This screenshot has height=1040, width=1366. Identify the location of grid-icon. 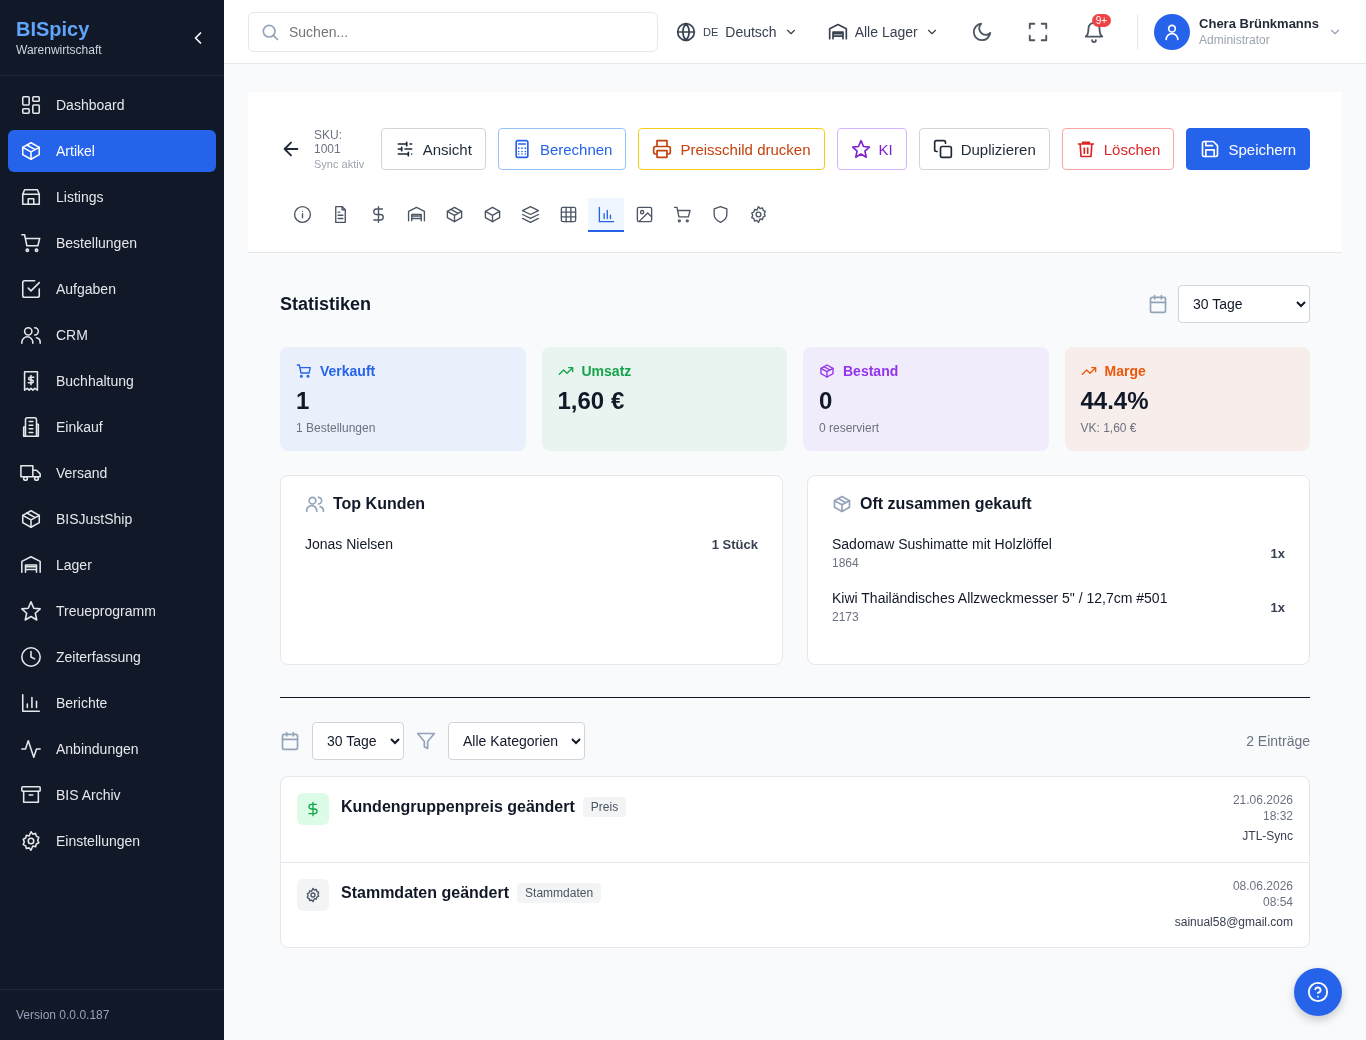
(31, 105).